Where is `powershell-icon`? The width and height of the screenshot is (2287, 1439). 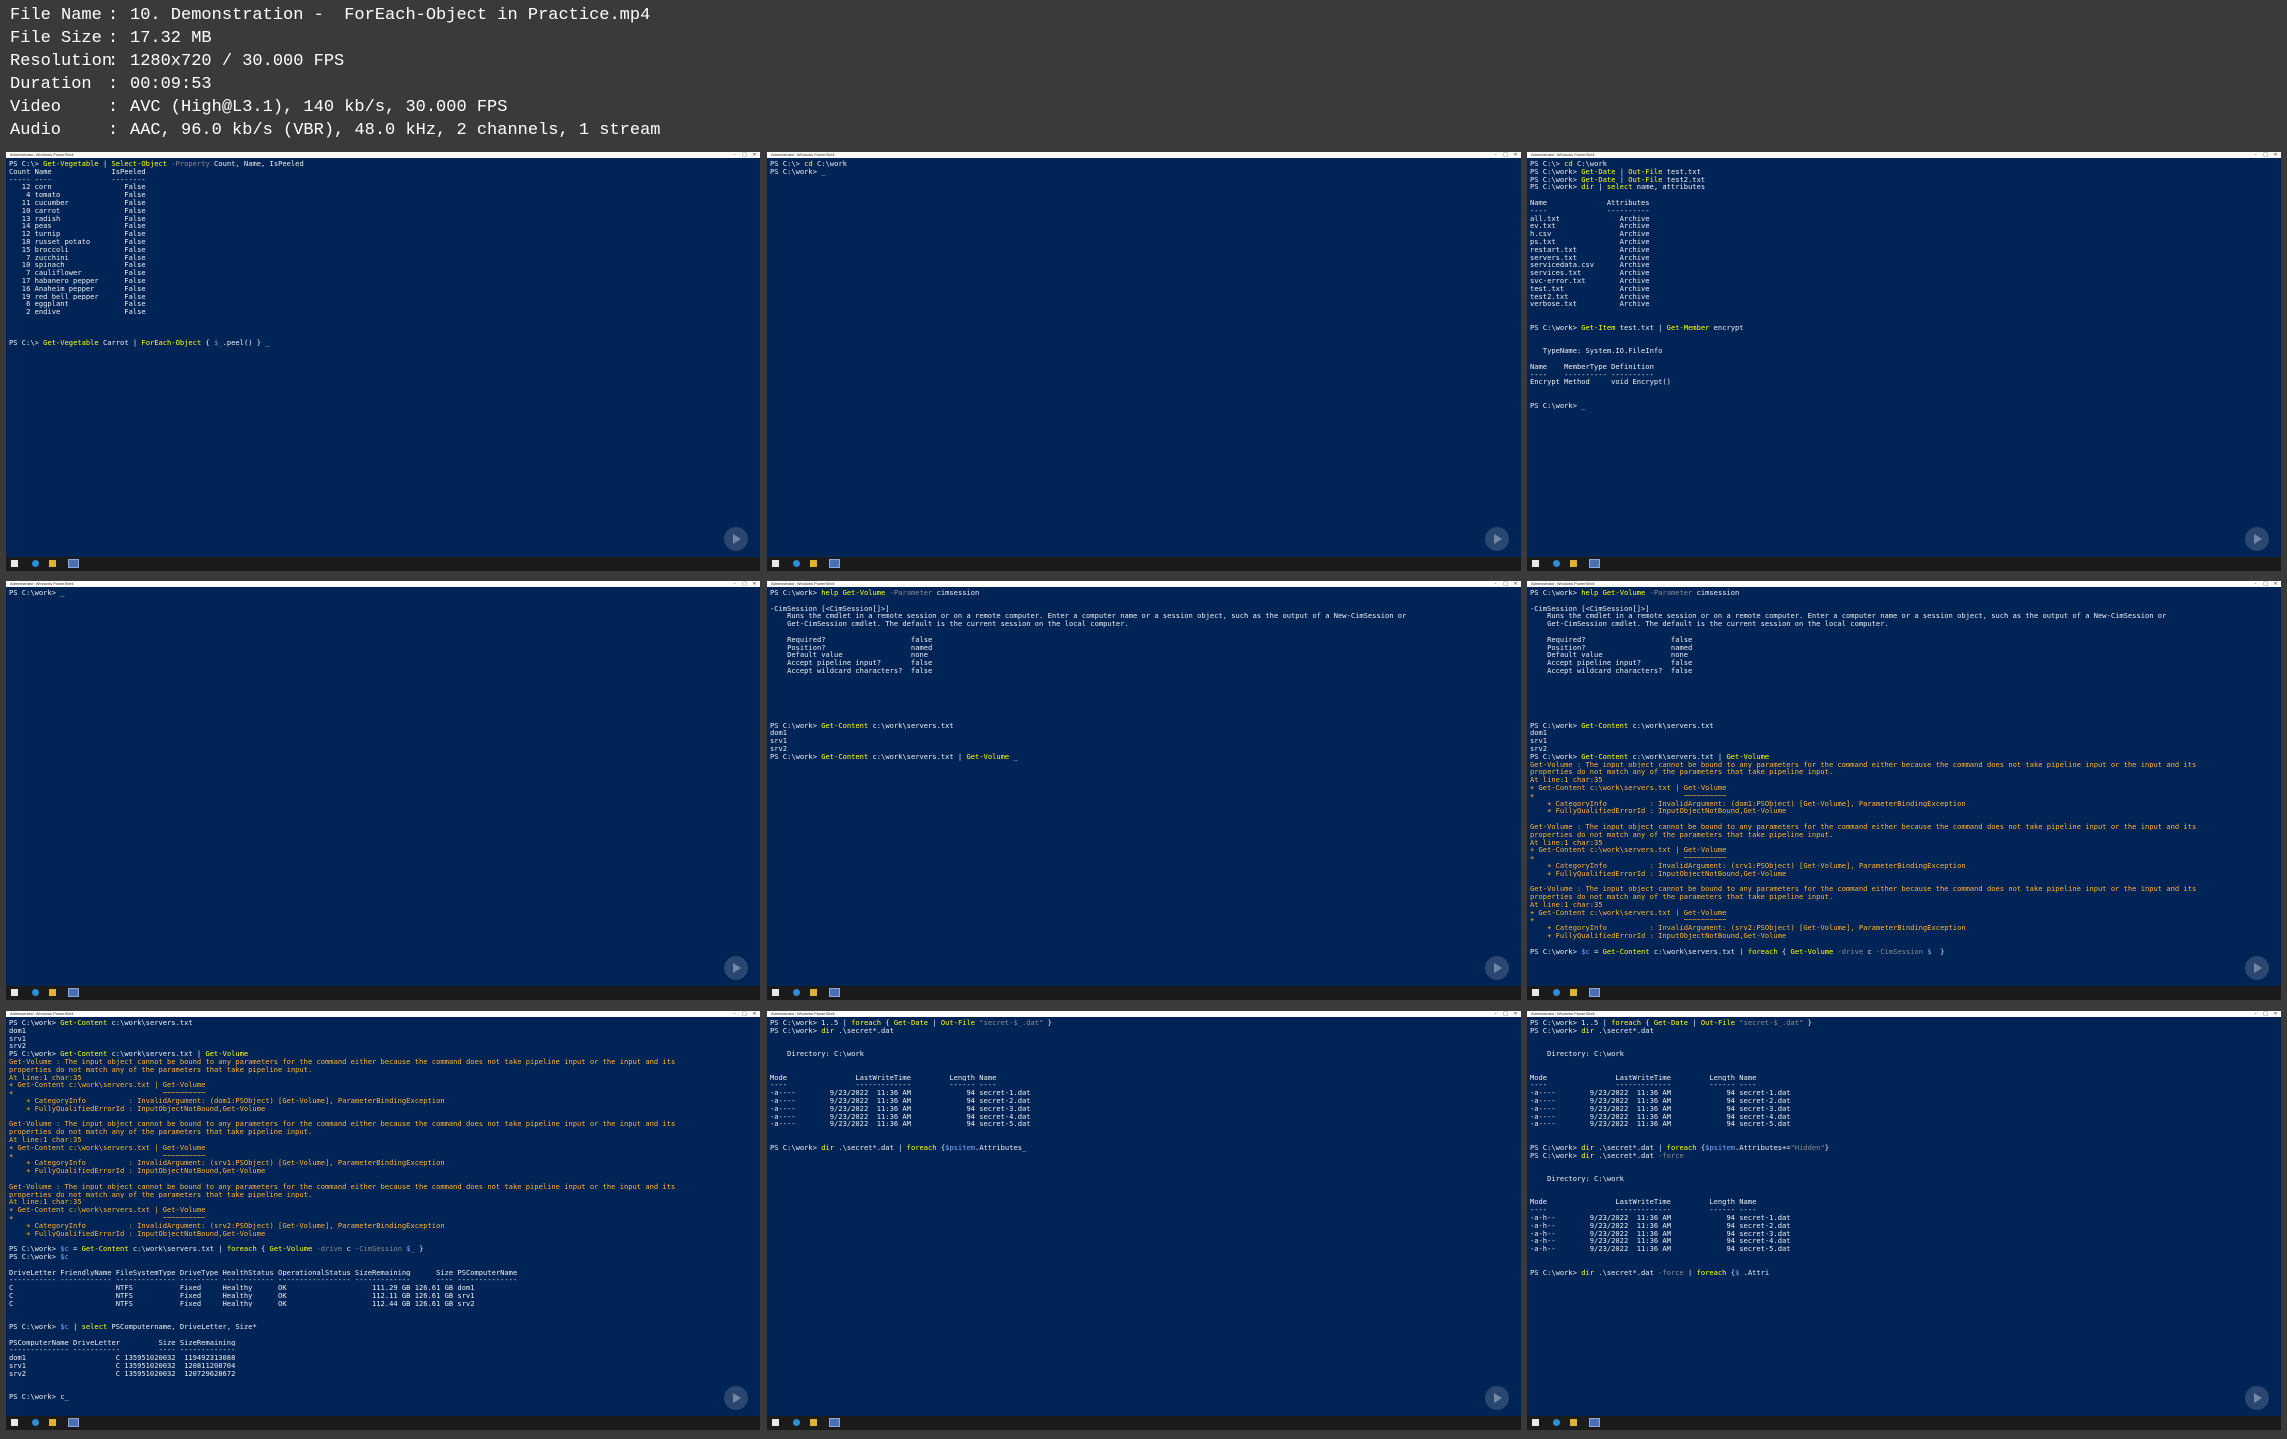 powershell-icon is located at coordinates (1594, 563).